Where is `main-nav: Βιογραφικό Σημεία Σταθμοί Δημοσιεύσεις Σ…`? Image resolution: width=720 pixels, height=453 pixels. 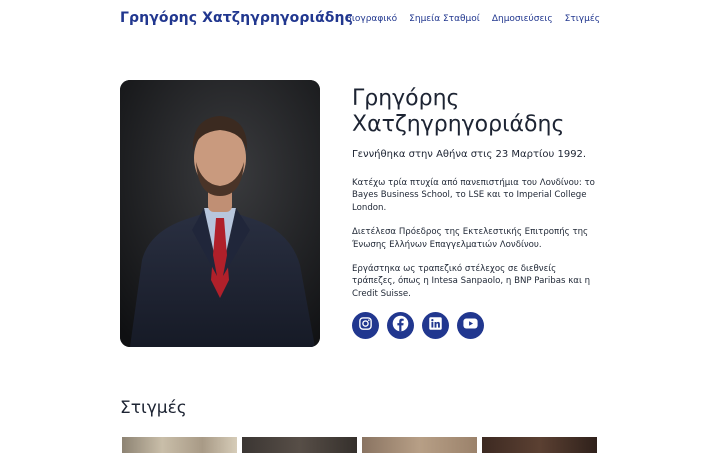 main-nav: Βιογραφικό Σημεία Σταθμοί Δημοσιεύσεις Σ… is located at coordinates (473, 19).